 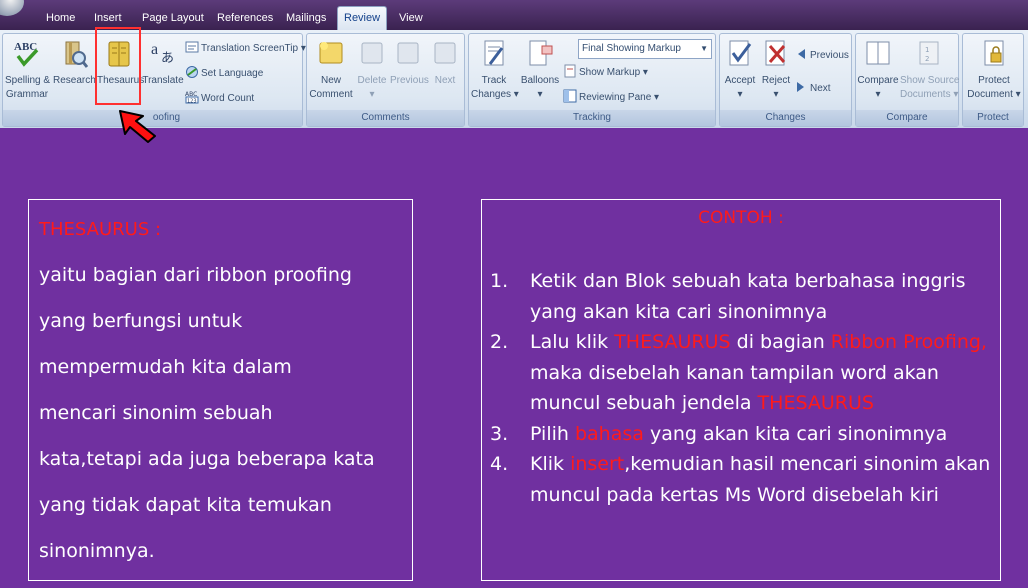 I want to click on step-text: Lalu klik, so click(x=572, y=342).